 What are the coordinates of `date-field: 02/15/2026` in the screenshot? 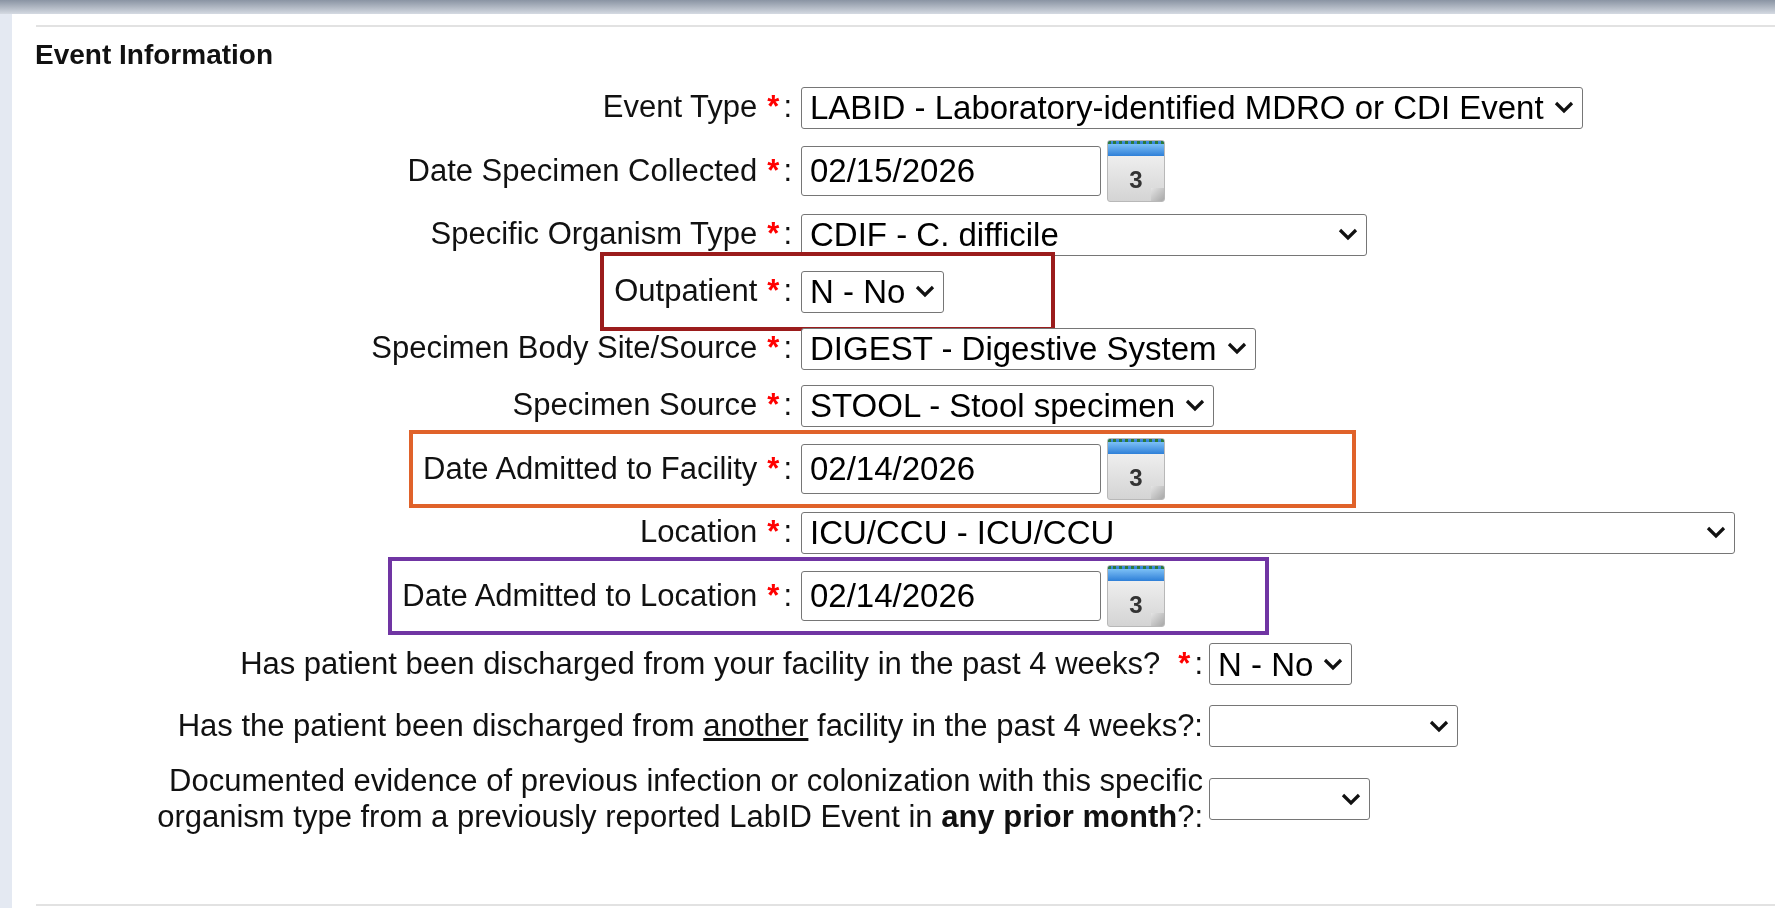 It's located at (951, 171).